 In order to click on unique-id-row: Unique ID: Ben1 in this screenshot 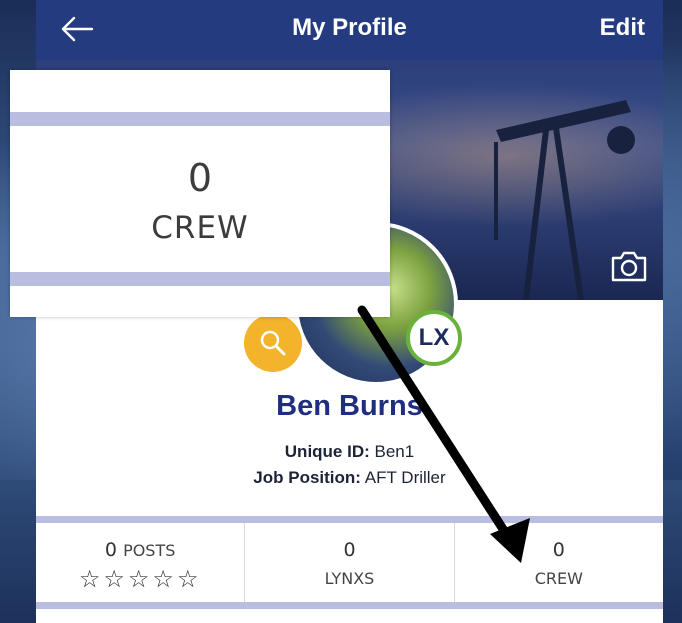, I will do `click(349, 452)`.